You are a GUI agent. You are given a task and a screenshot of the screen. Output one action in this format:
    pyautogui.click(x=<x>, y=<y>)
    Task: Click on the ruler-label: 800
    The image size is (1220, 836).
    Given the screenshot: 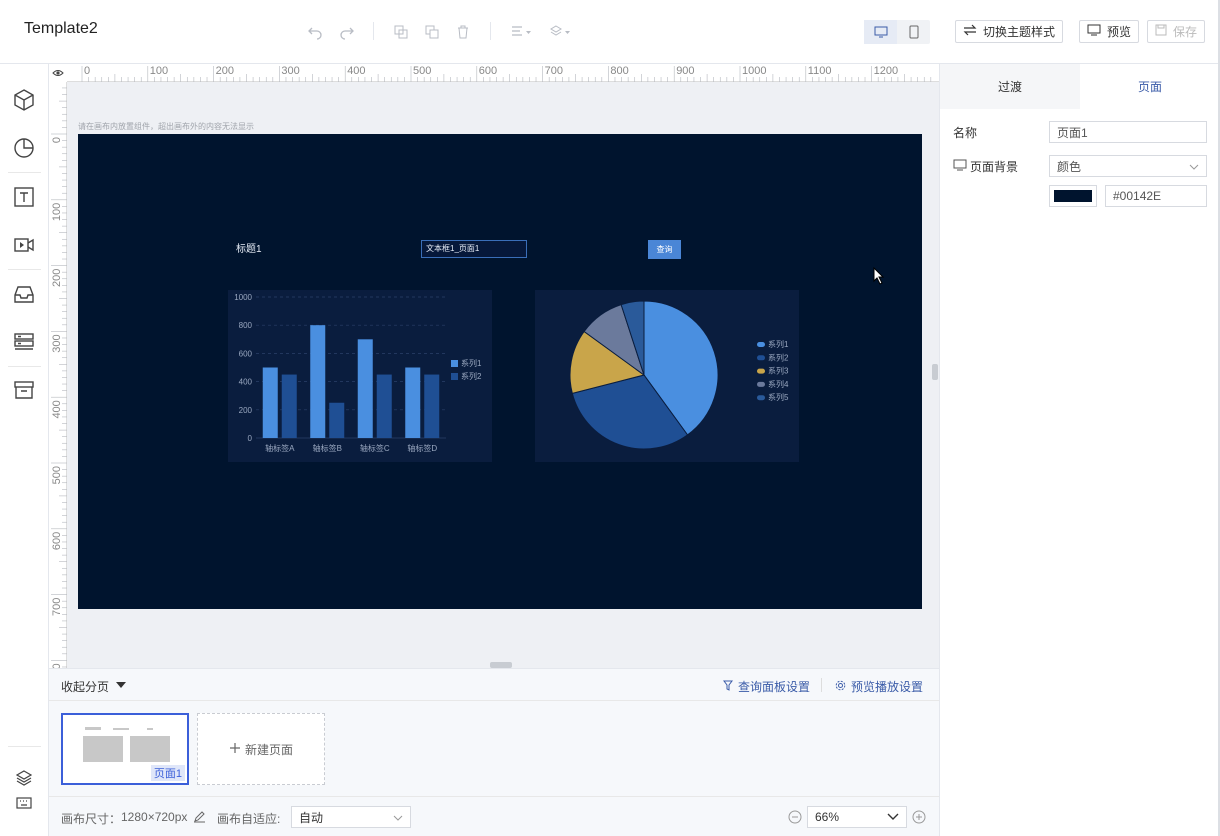 What is the action you would take?
    pyautogui.click(x=619, y=71)
    